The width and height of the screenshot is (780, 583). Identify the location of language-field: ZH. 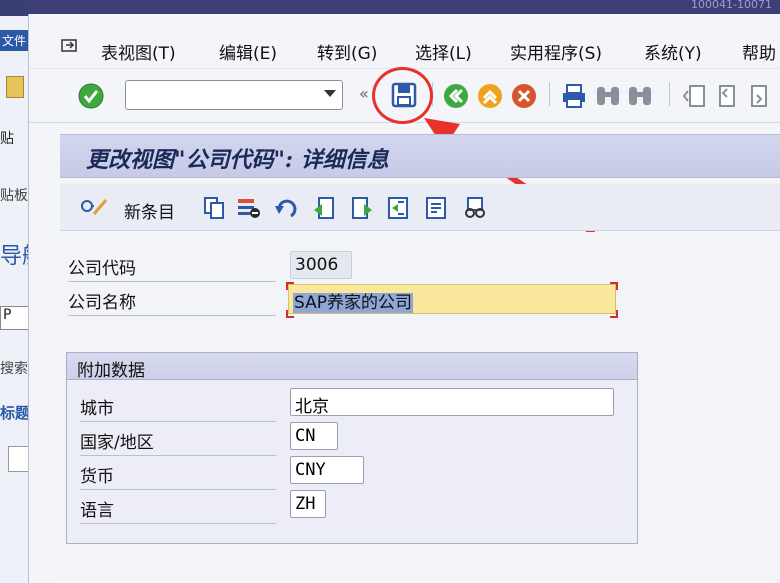
(308, 504).